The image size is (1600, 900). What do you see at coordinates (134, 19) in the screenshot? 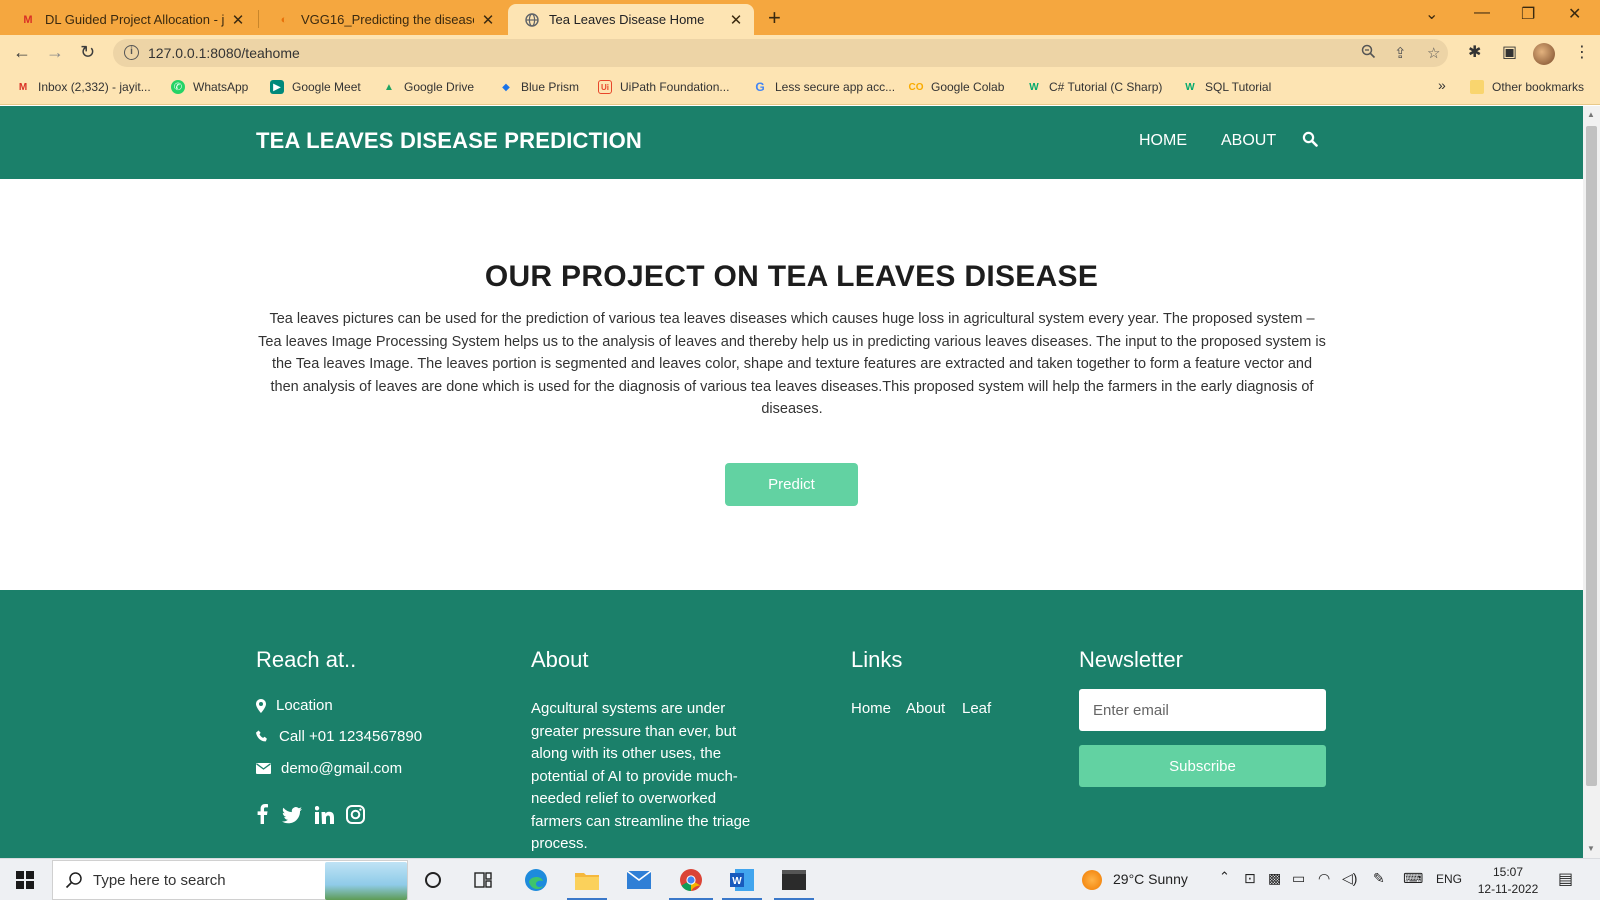
I see `tab-title: DL Guided Project Allocation - ja` at bounding box center [134, 19].